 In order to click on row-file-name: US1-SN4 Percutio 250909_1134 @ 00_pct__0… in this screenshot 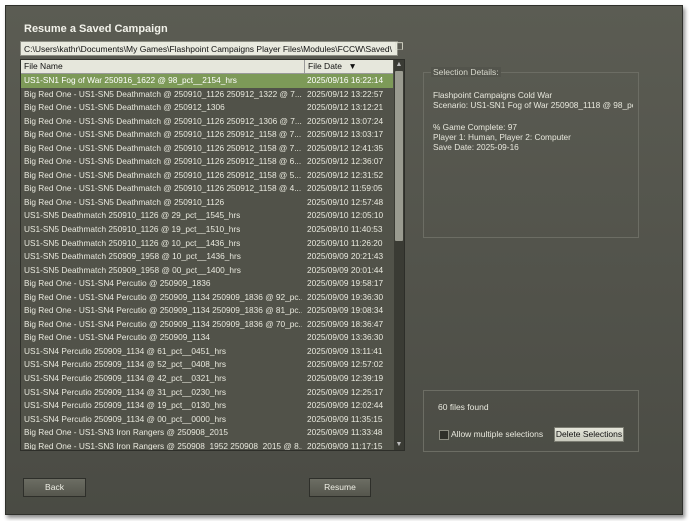, I will do `click(125, 418)`.